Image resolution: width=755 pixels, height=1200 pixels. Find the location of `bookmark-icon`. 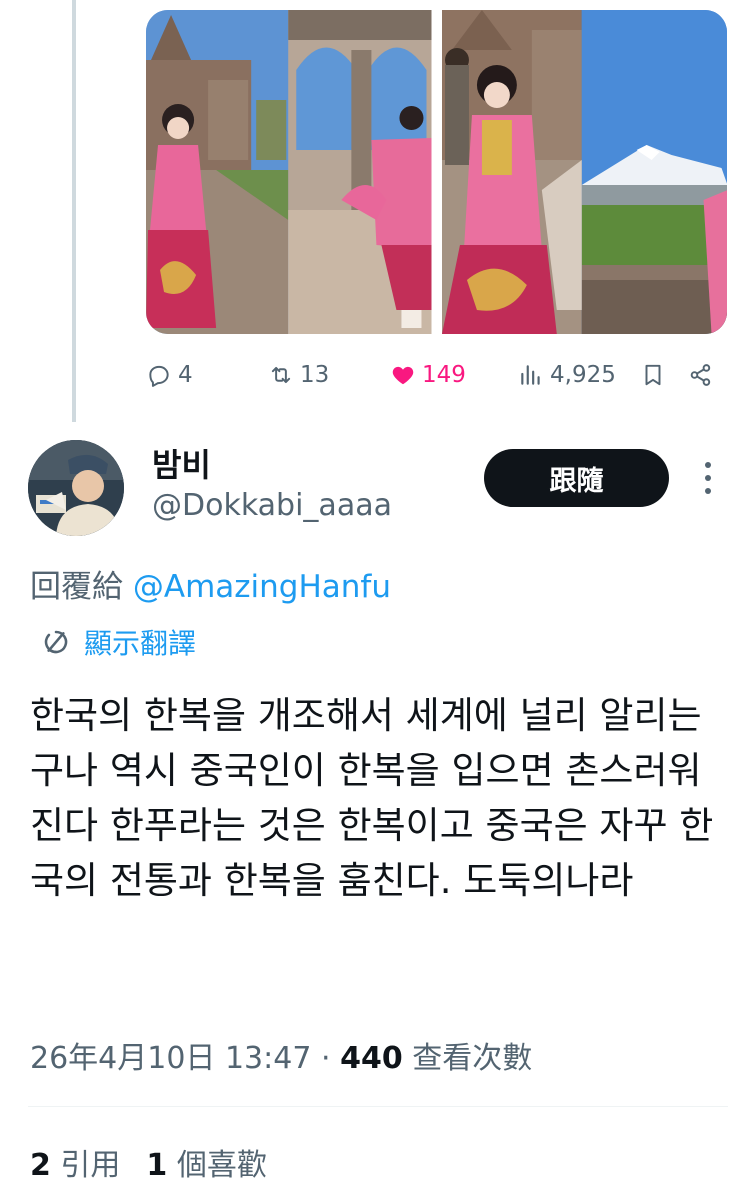

bookmark-icon is located at coordinates (653, 375).